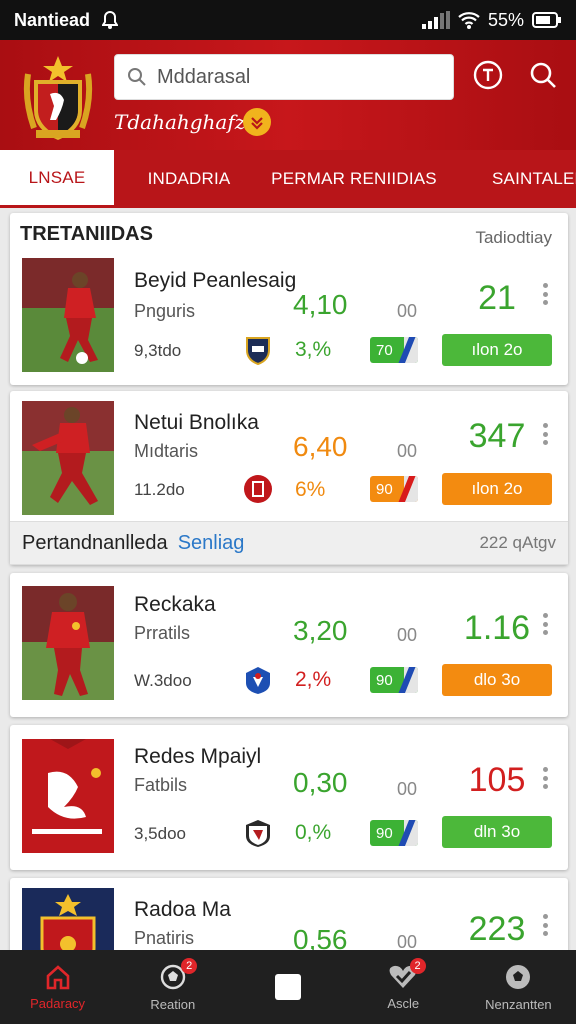  I want to click on player-value: 3,5doo, so click(160, 833).